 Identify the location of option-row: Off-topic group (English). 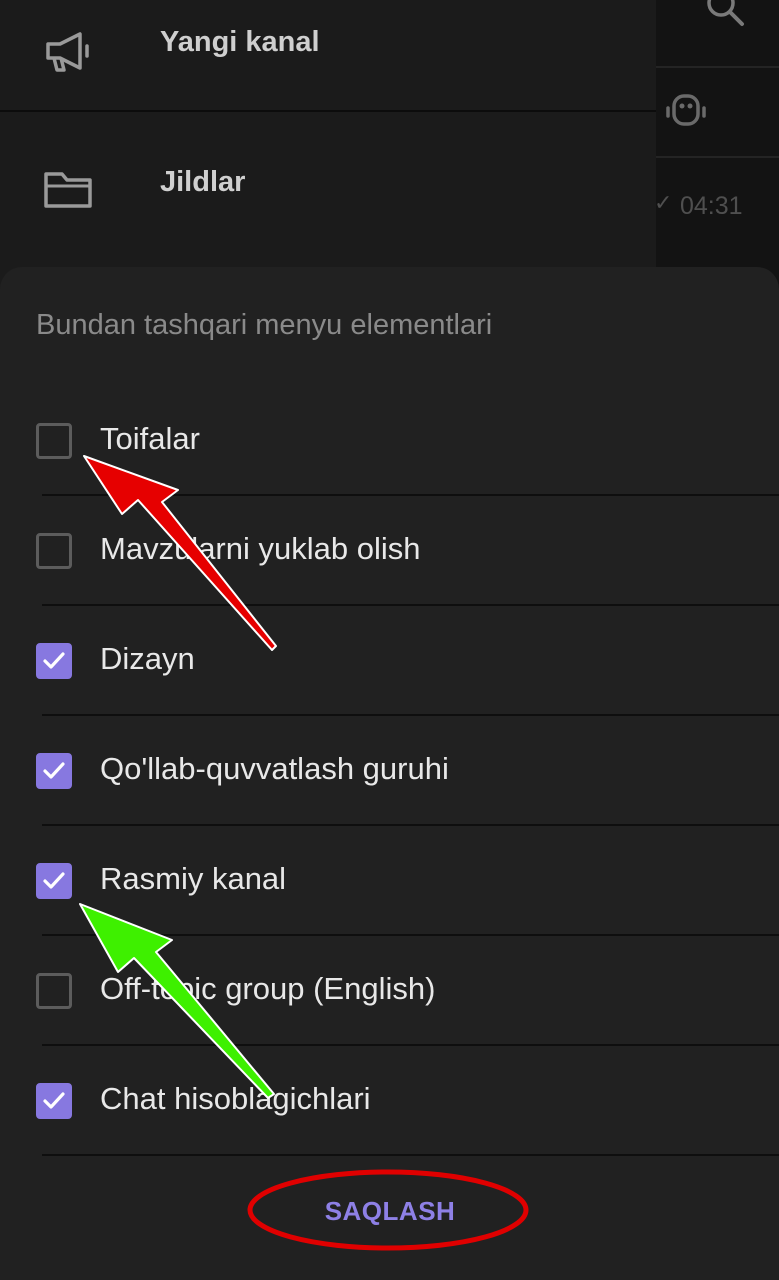
(389, 991).